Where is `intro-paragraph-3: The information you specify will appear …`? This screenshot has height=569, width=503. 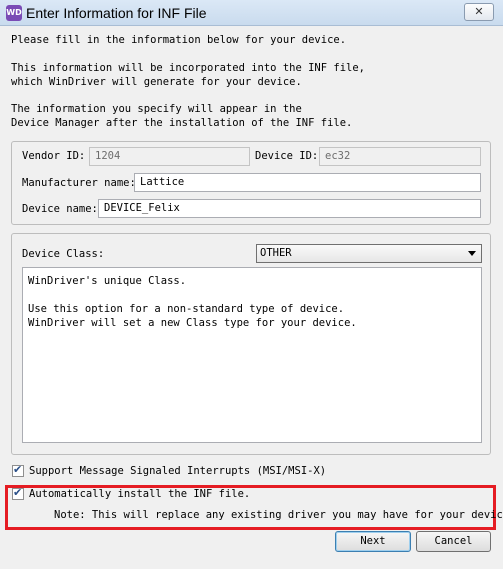
intro-paragraph-3: The information you specify will appear … is located at coordinates (182, 116).